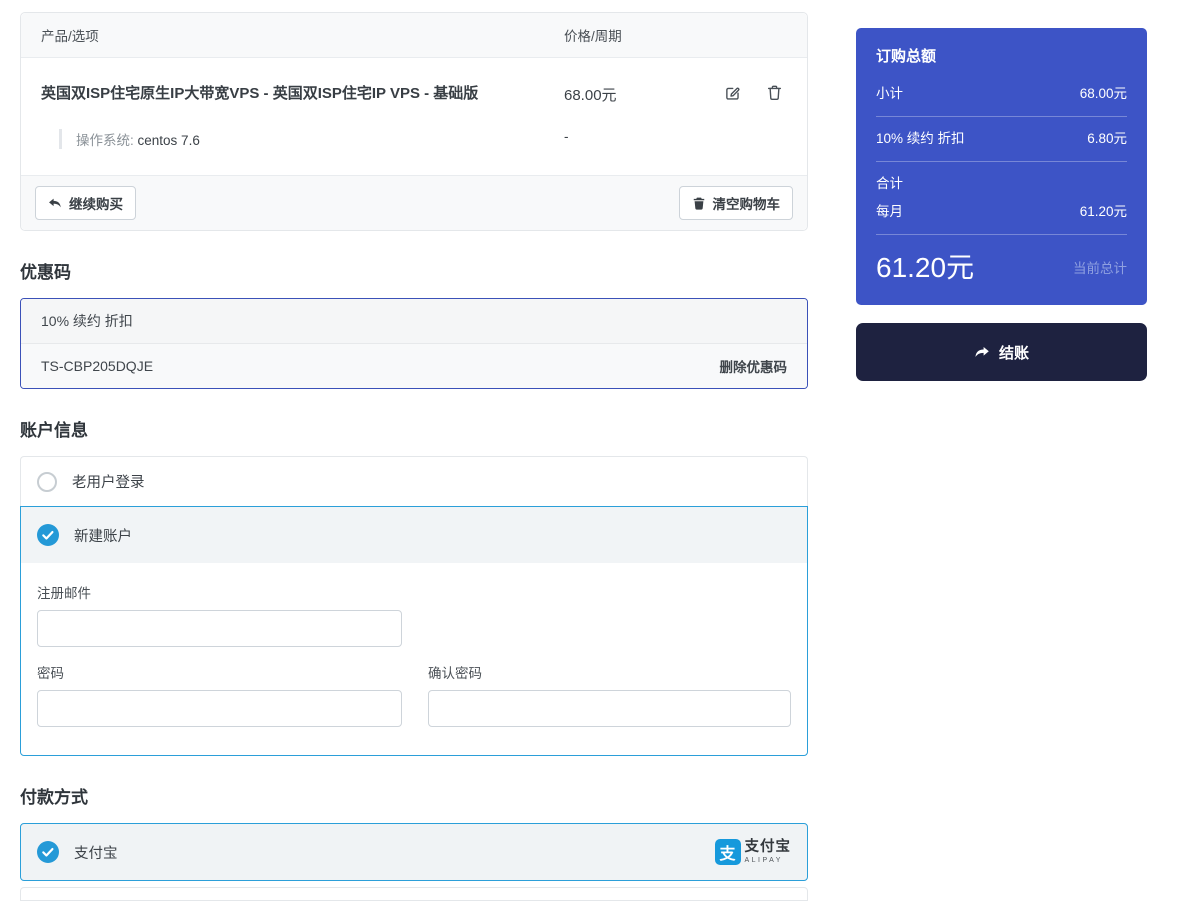 This screenshot has height=901, width=1186. I want to click on alipay-subtext: ALIPAY, so click(763, 860).